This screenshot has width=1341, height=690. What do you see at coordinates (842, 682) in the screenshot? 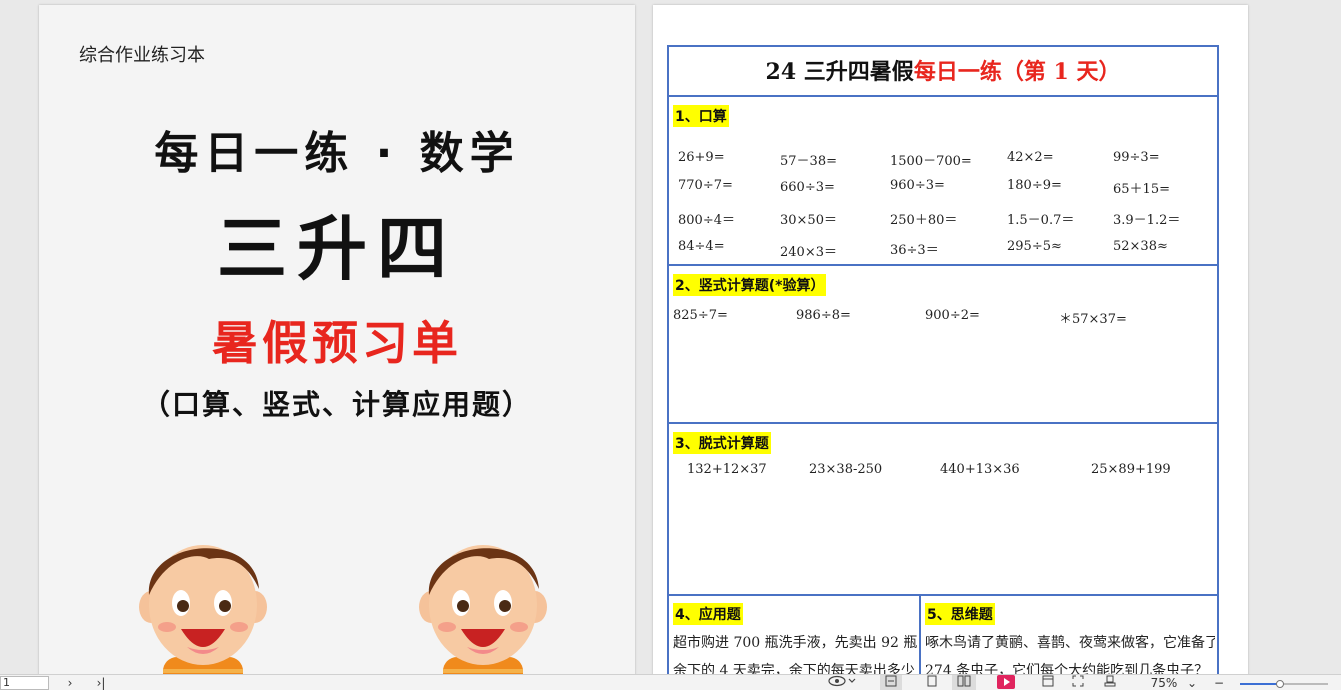
I see `eye-view-icon` at bounding box center [842, 682].